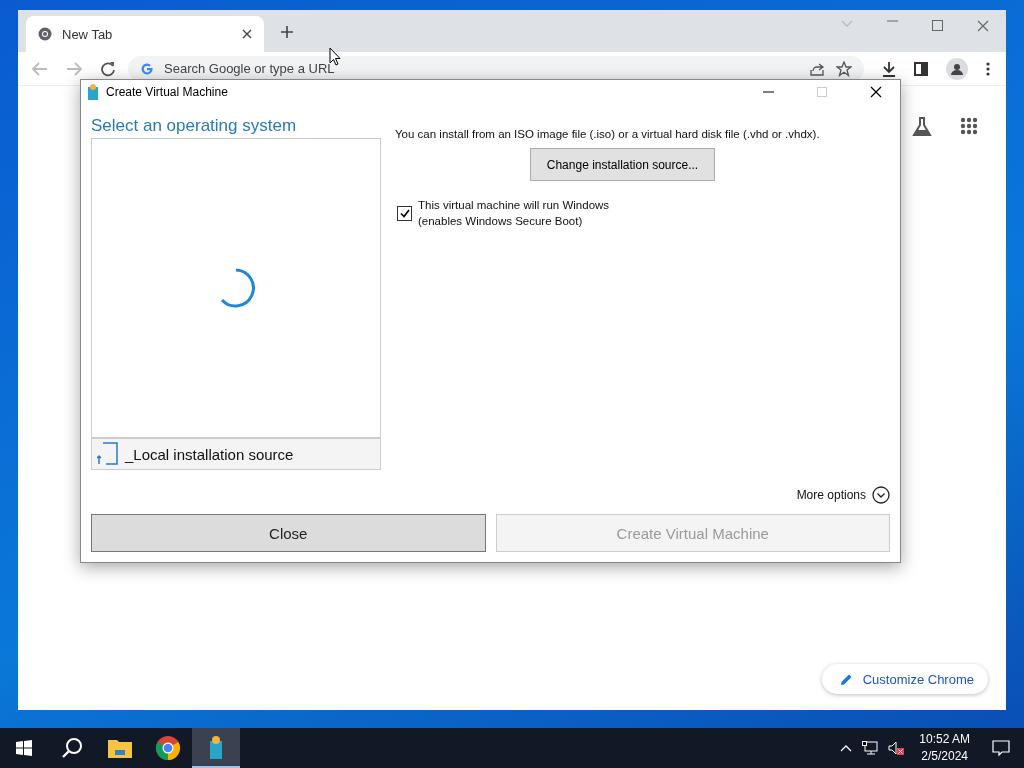 This screenshot has width=1024, height=768. Describe the element at coordinates (870, 748) in the screenshot. I see `network-icon` at that location.